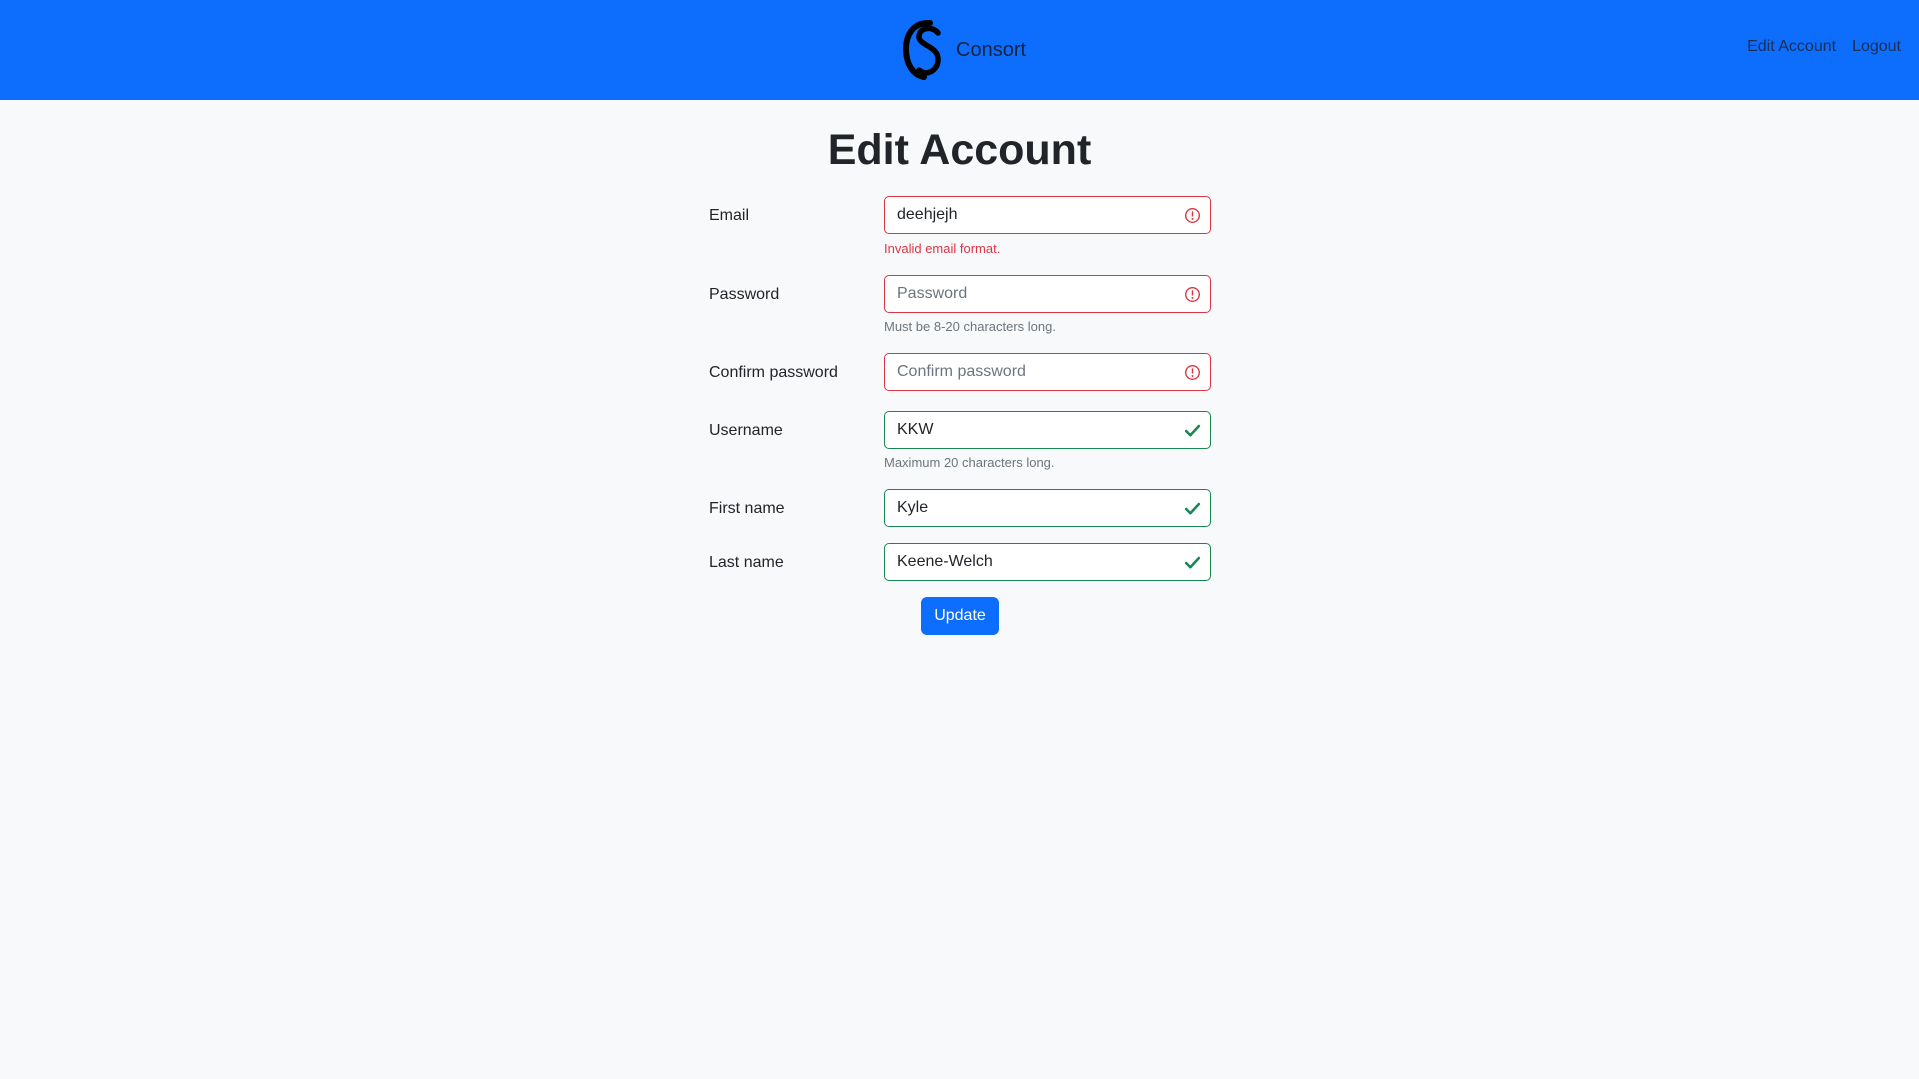 This screenshot has height=1079, width=1919. I want to click on password-field, so click(1047, 294).